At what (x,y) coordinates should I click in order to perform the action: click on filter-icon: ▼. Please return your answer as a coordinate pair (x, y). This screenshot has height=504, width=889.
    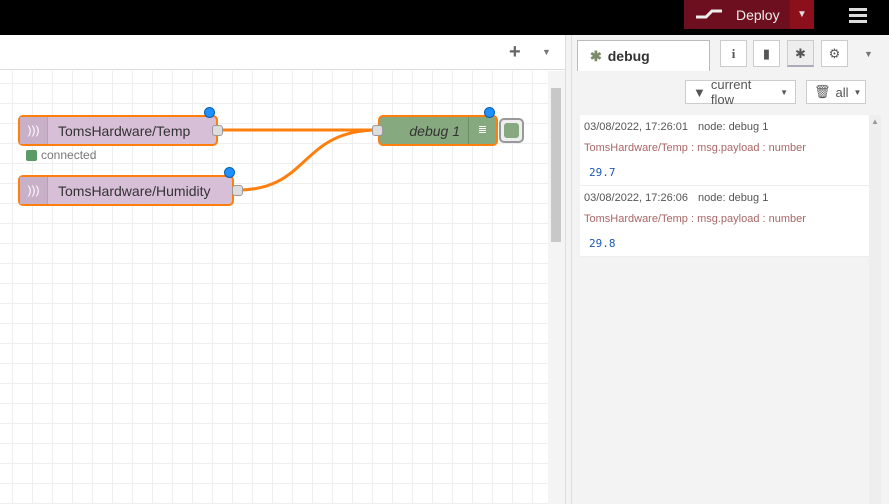
    Looking at the image, I should click on (699, 92).